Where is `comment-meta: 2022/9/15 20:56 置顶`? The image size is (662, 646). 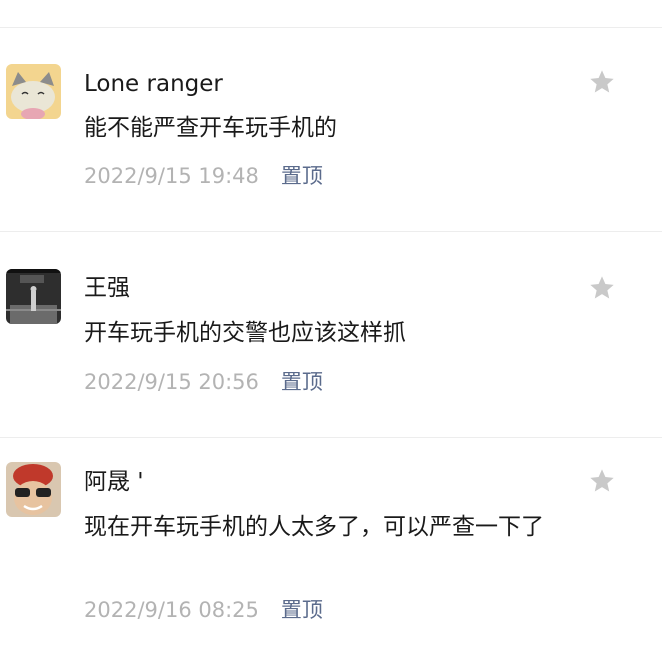
comment-meta: 2022/9/15 20:56 置顶 is located at coordinates (203, 382).